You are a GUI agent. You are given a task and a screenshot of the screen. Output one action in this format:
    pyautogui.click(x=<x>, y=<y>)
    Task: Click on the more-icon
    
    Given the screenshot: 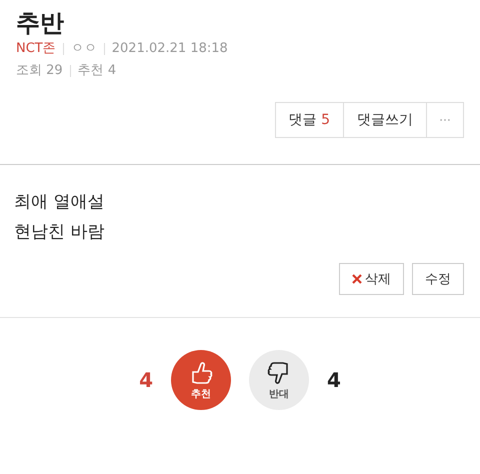 What is the action you would take?
    pyautogui.click(x=445, y=120)
    